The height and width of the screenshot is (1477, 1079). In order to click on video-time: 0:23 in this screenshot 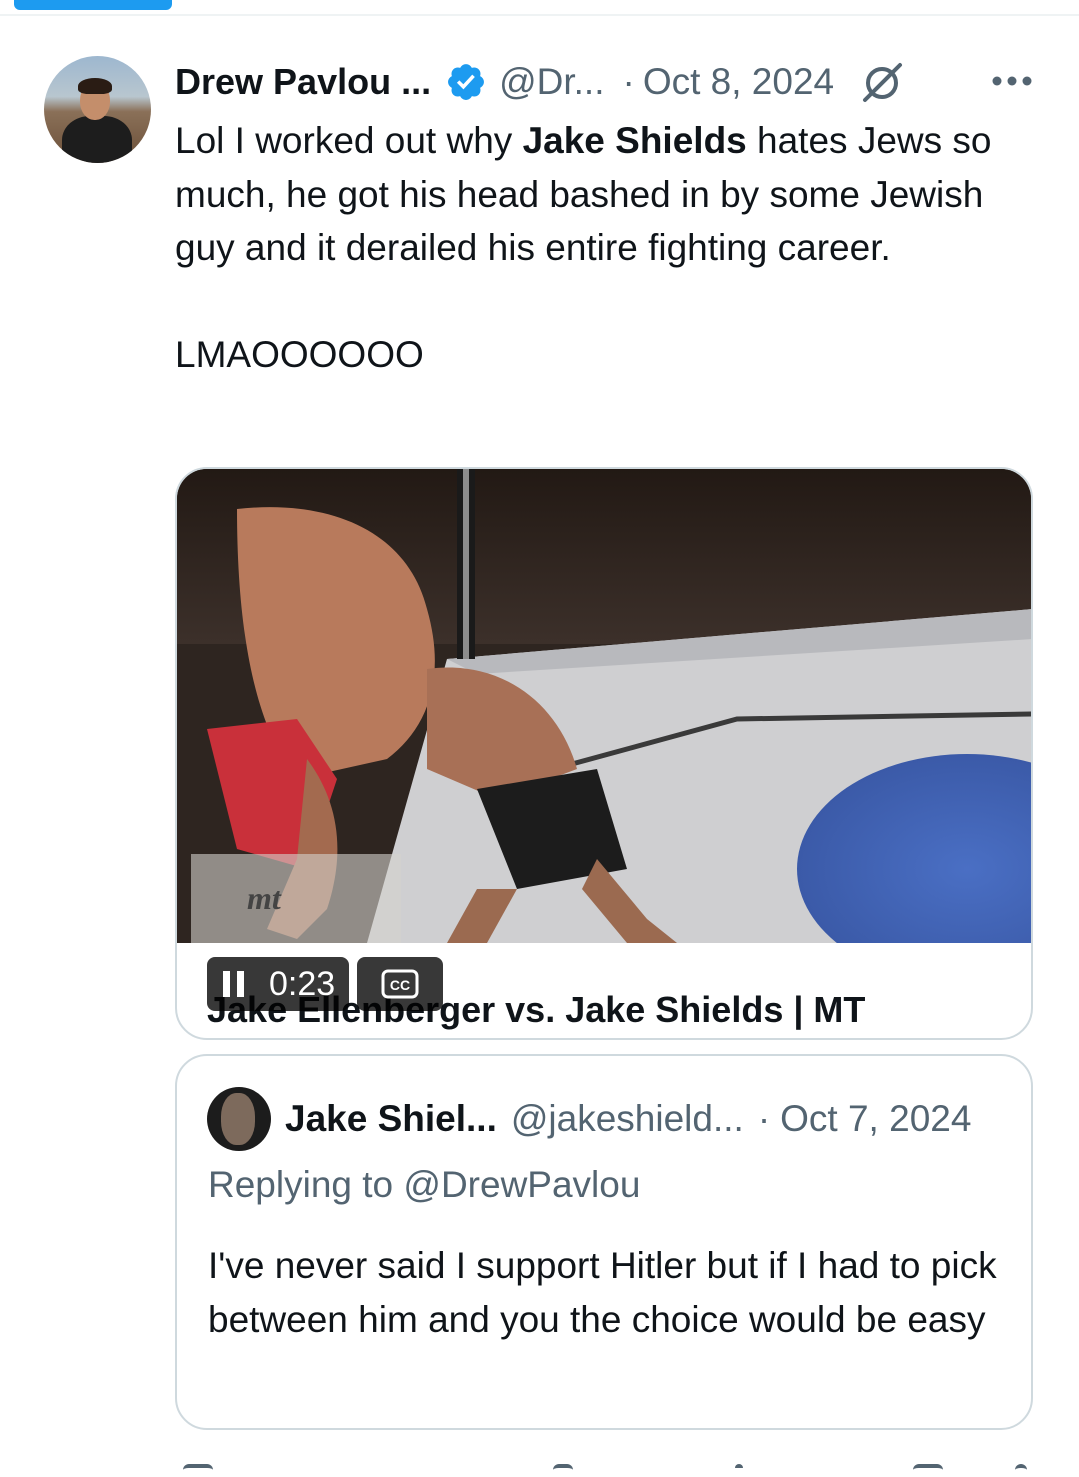, I will do `click(302, 983)`.